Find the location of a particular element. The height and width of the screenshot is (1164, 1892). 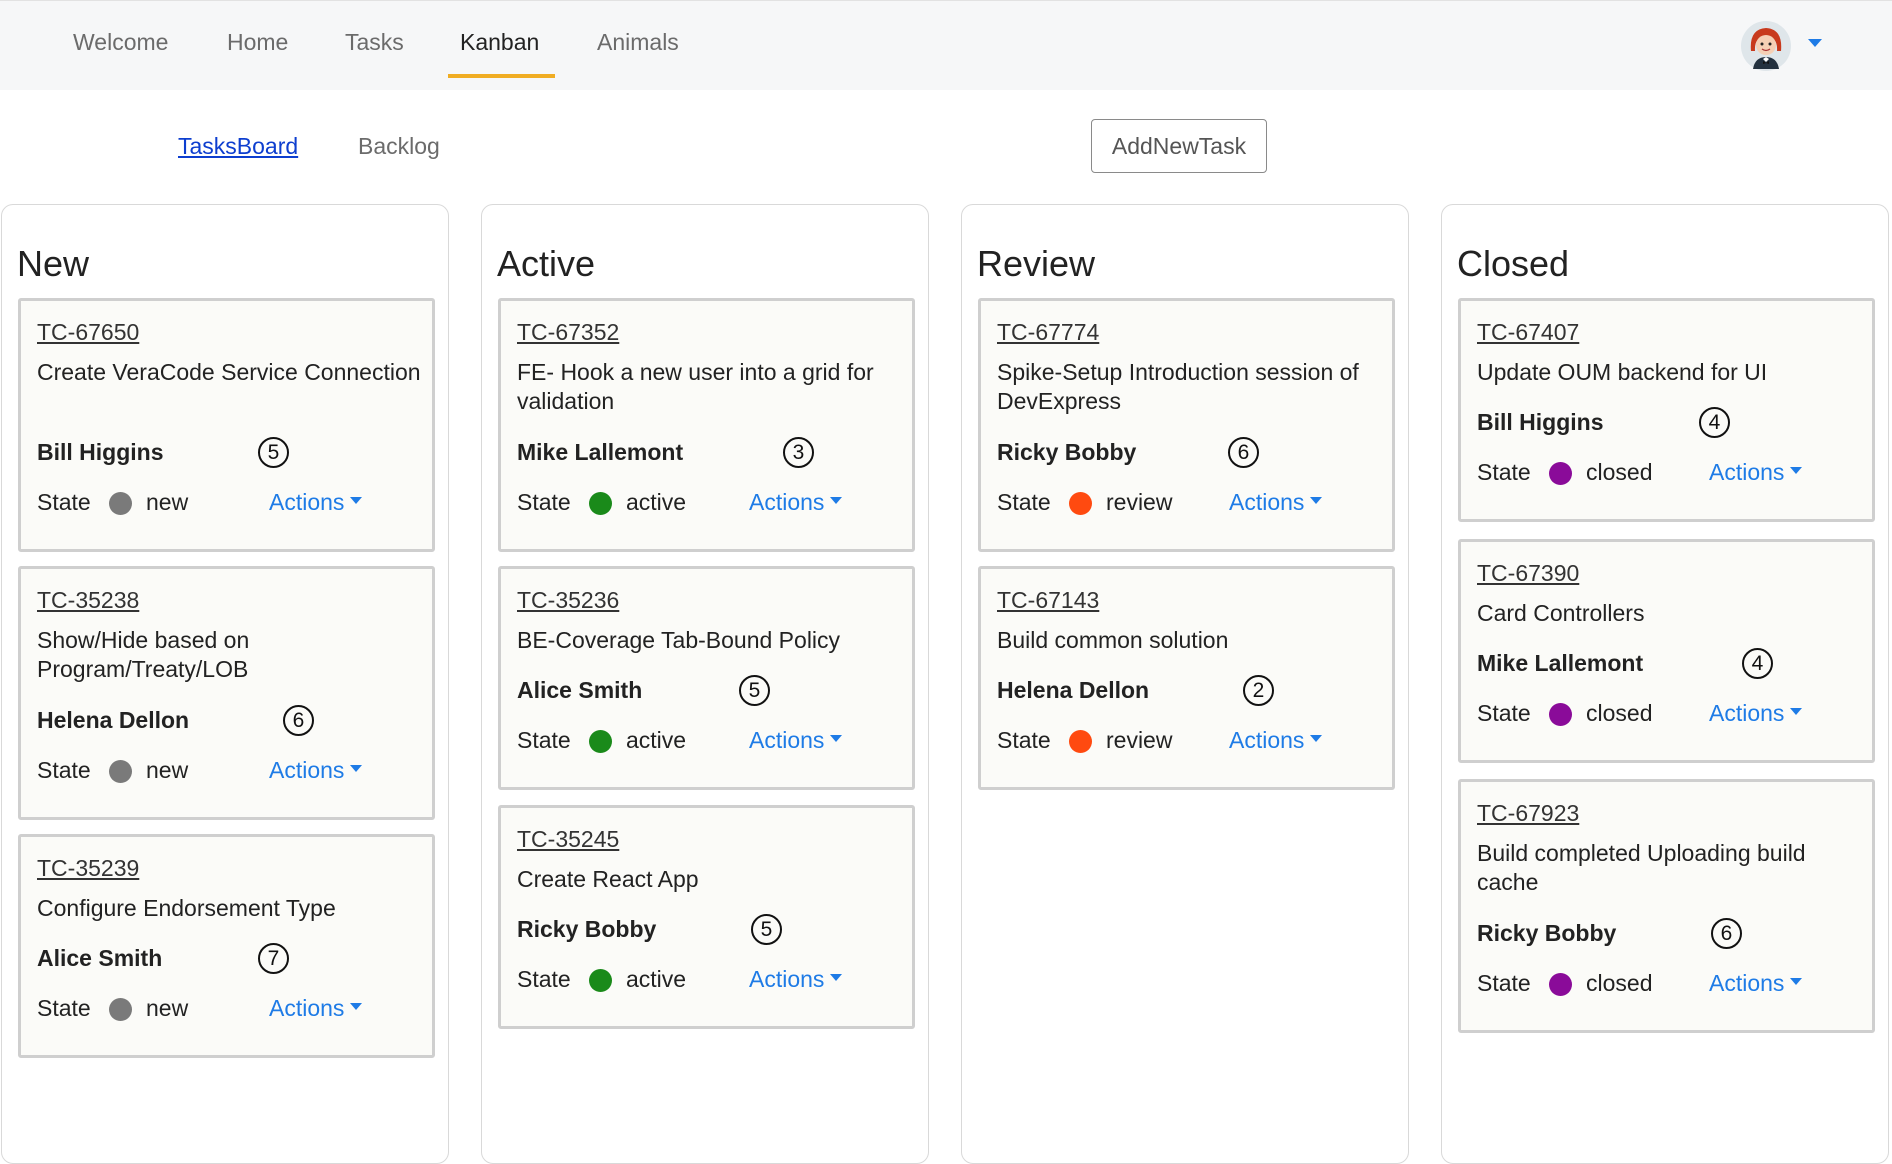

card-id-link: TC-35245 is located at coordinates (568, 839).